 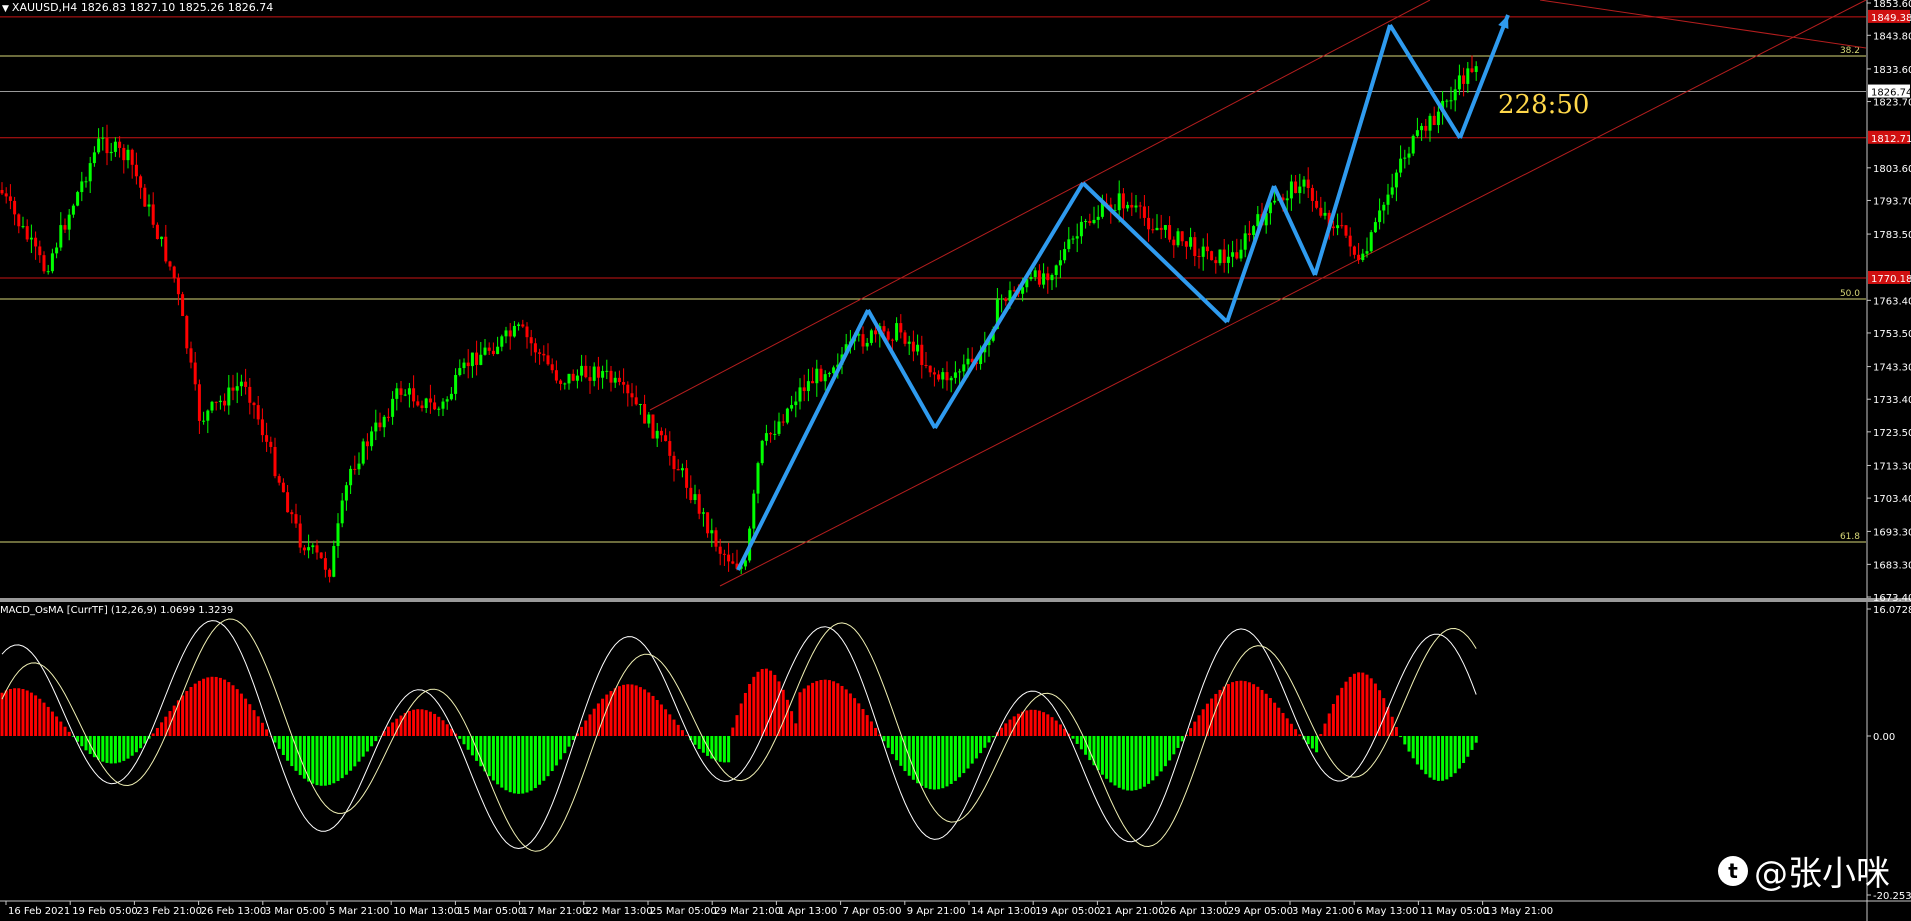 What do you see at coordinates (1891, 279) in the screenshot?
I see `red-level-label: 1770.18` at bounding box center [1891, 279].